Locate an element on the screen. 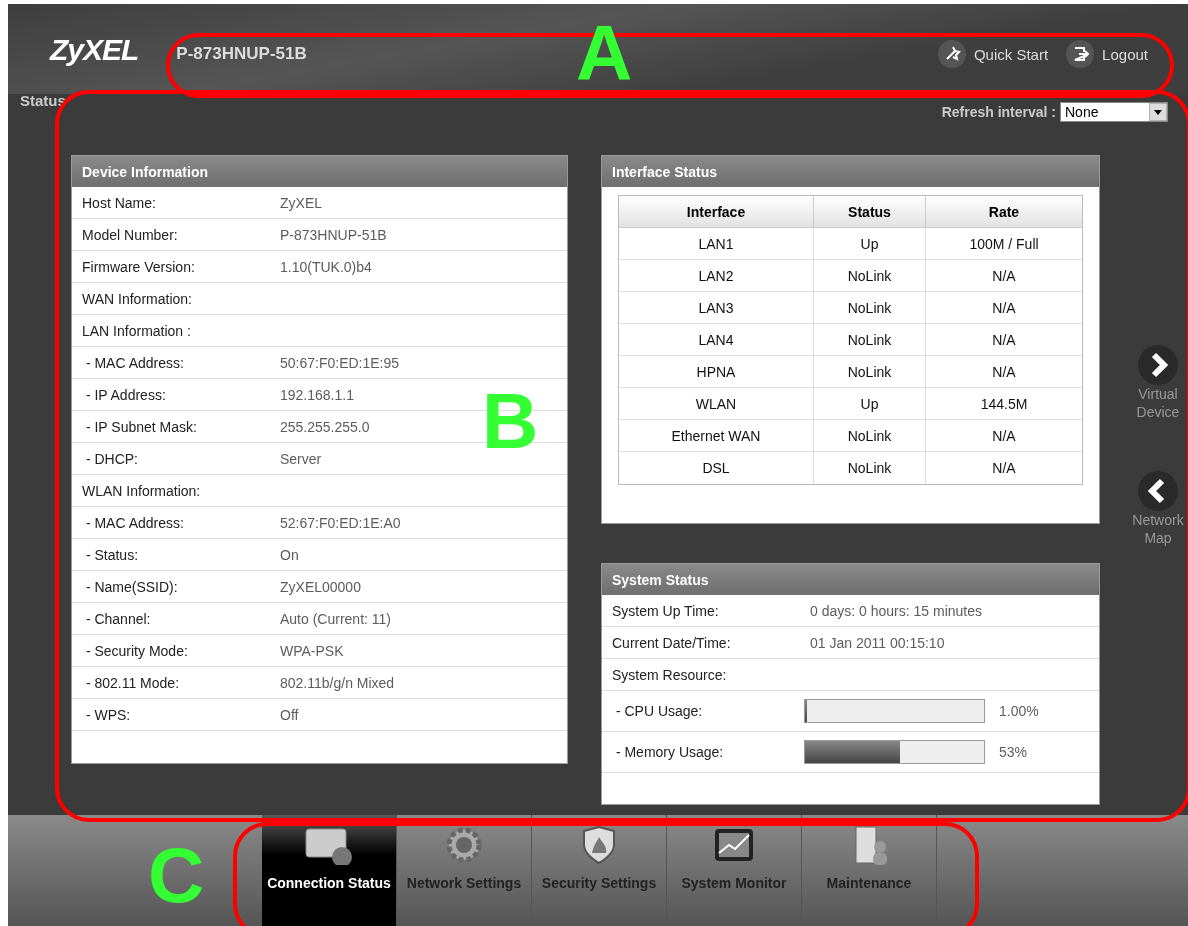 Image resolution: width=1188 pixels, height=926 pixels. chevron-left-icon is located at coordinates (1158, 491).